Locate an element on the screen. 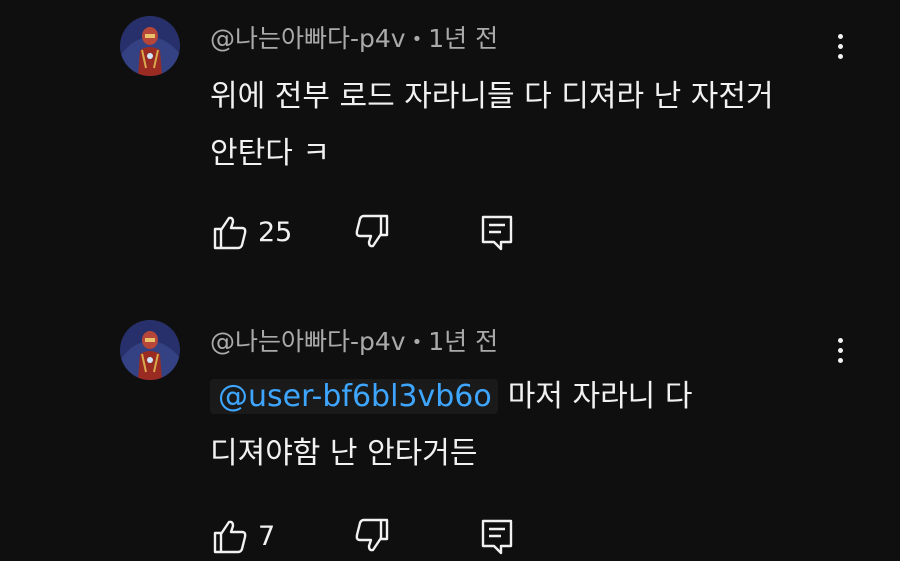 Image resolution: width=900 pixels, height=561 pixels. like-count: 7 is located at coordinates (267, 536).